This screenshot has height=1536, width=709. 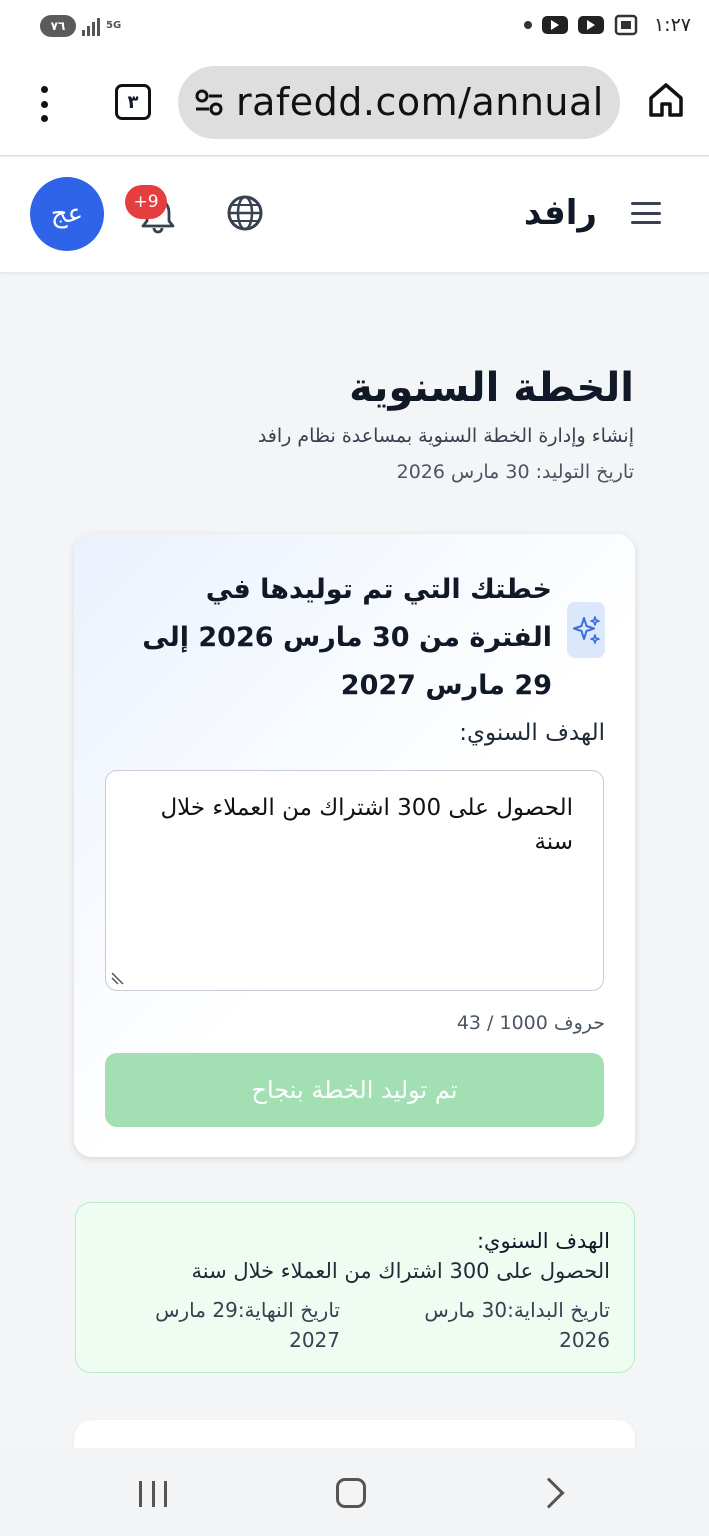 I want to click on url-text: rafedd.com/annual, so click(x=420, y=102).